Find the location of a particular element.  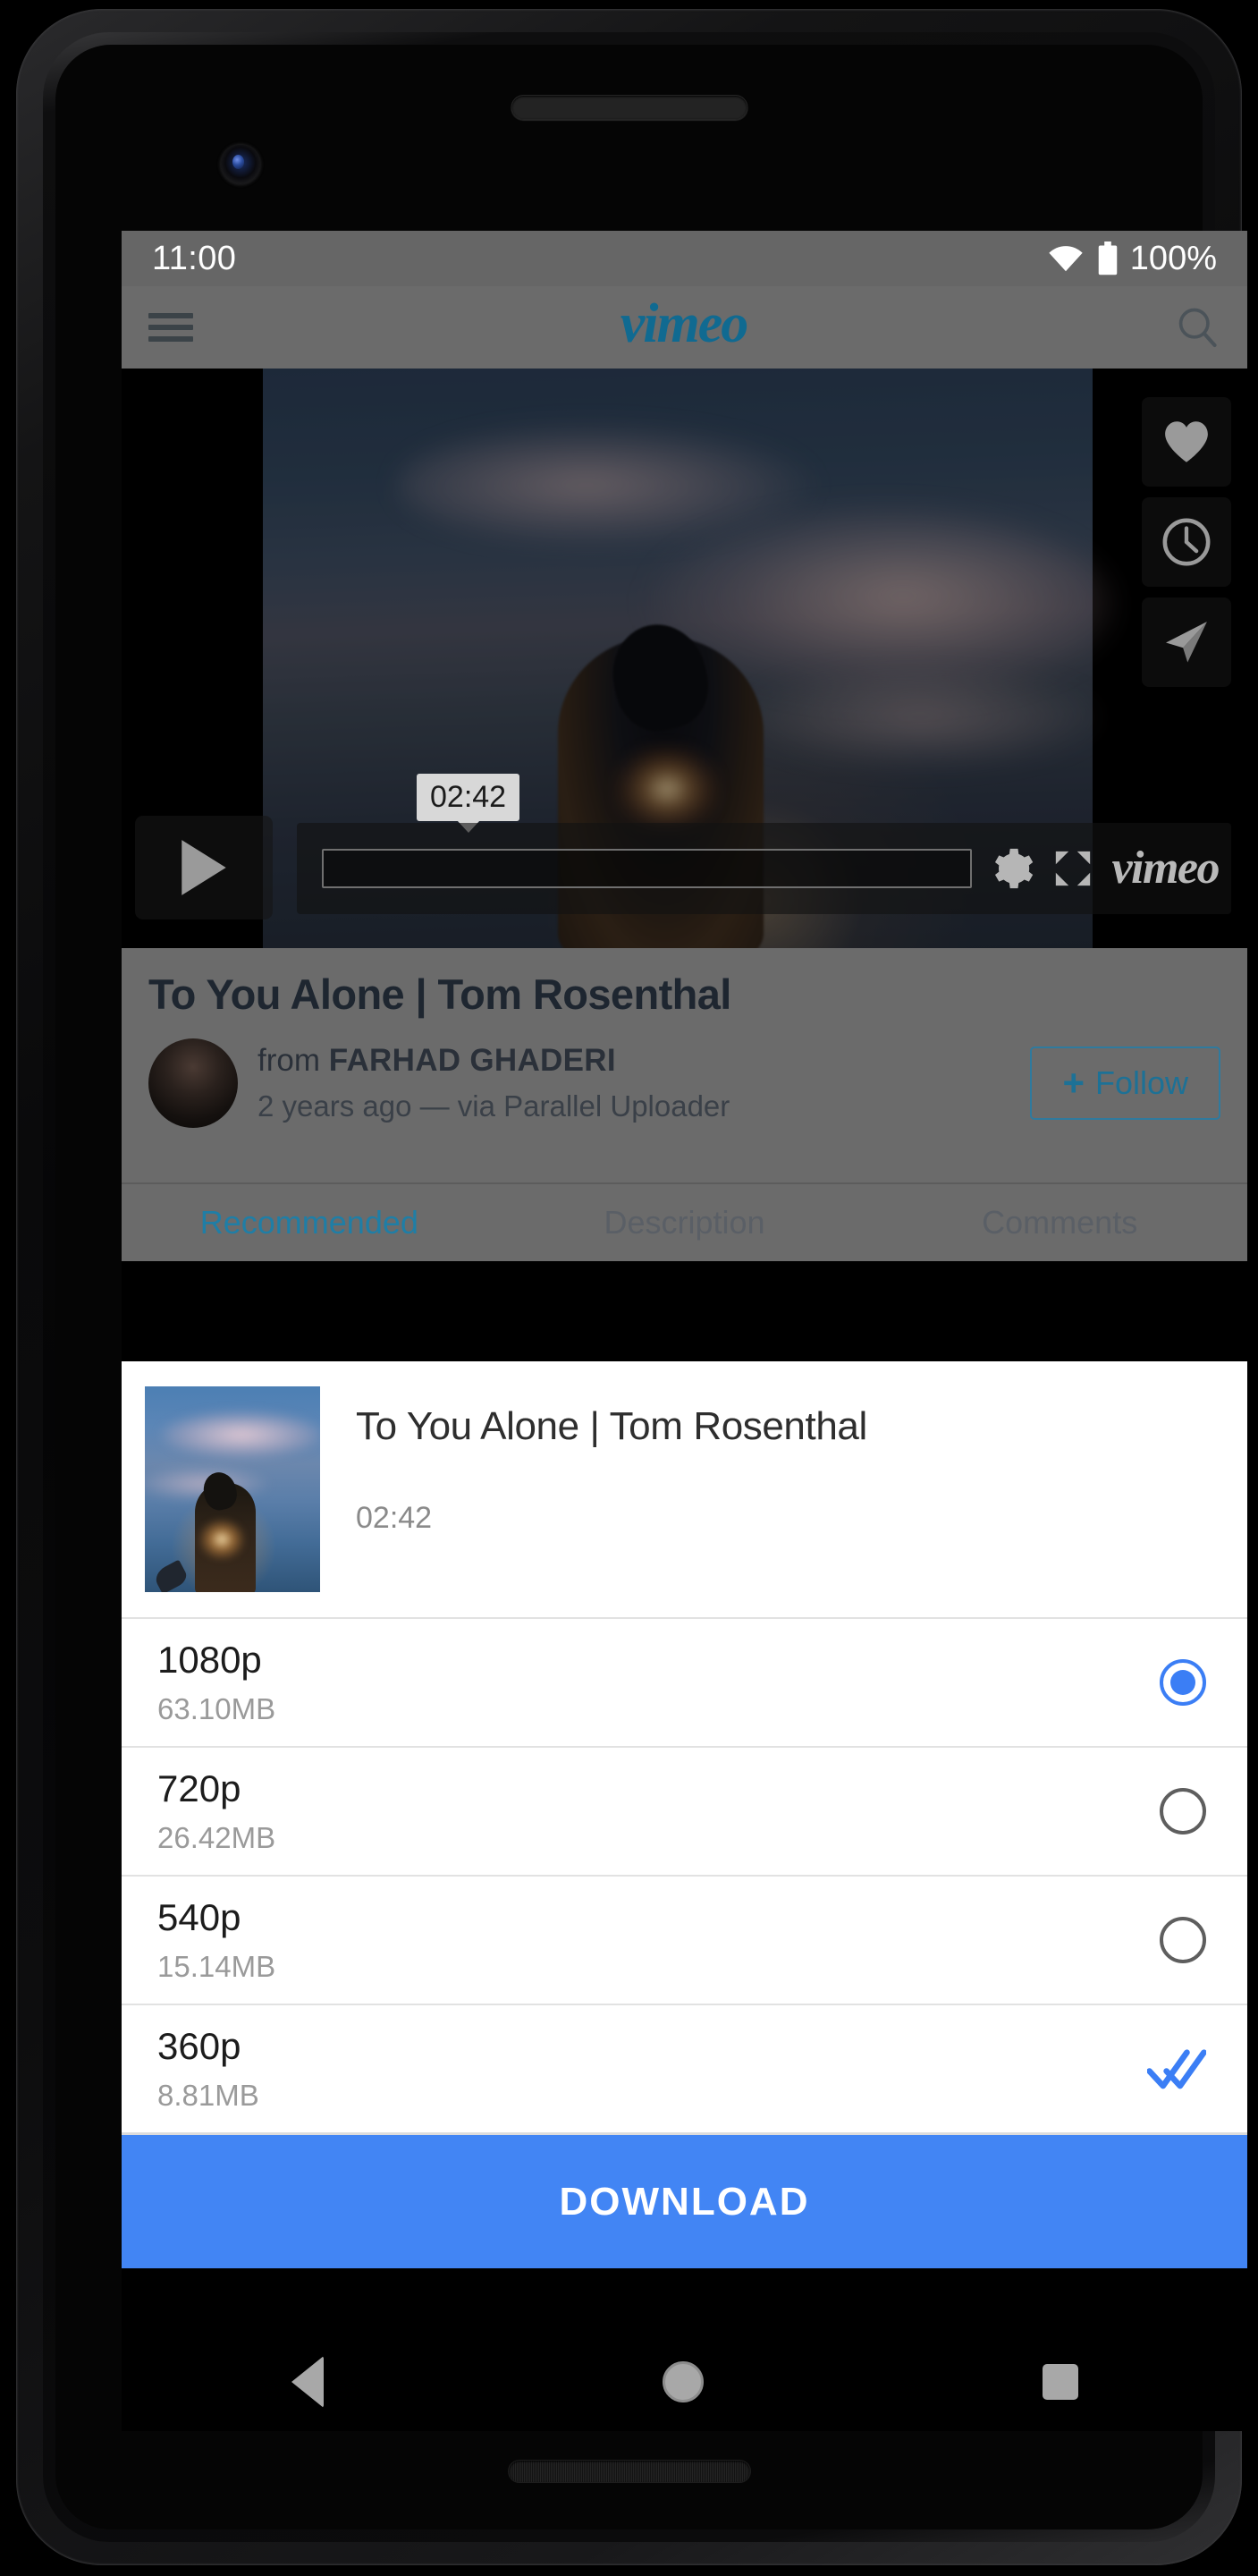

paper-plane-icon is located at coordinates (1186, 642).